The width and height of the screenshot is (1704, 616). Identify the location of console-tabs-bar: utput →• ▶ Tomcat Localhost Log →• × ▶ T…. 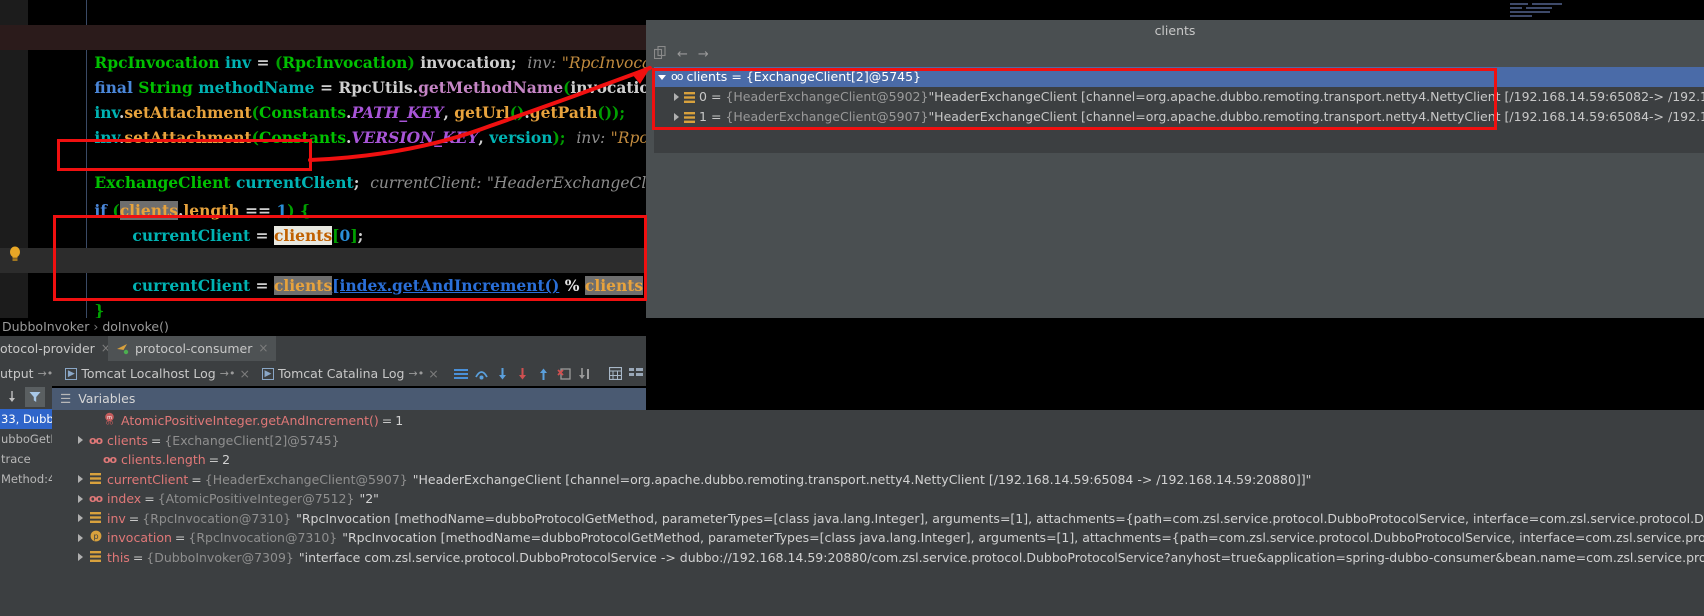
(323, 373).